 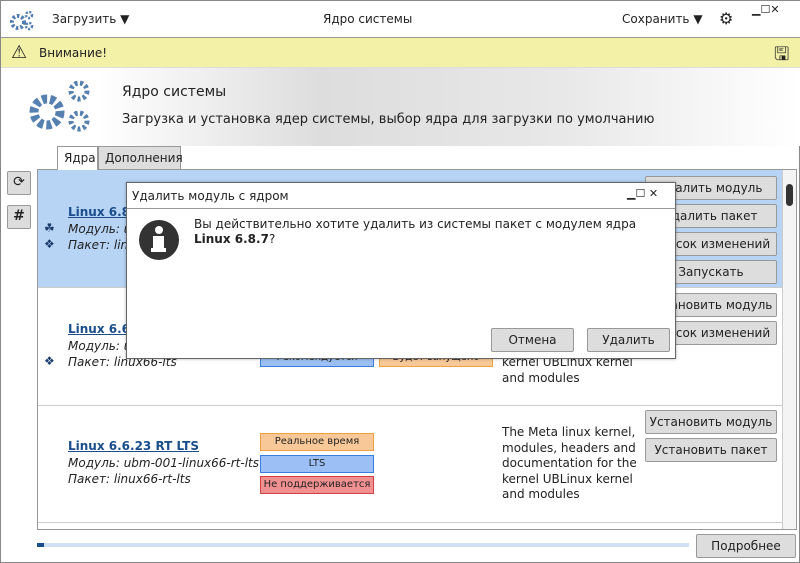 I want to click on save-label: Сохранить, so click(x=656, y=19).